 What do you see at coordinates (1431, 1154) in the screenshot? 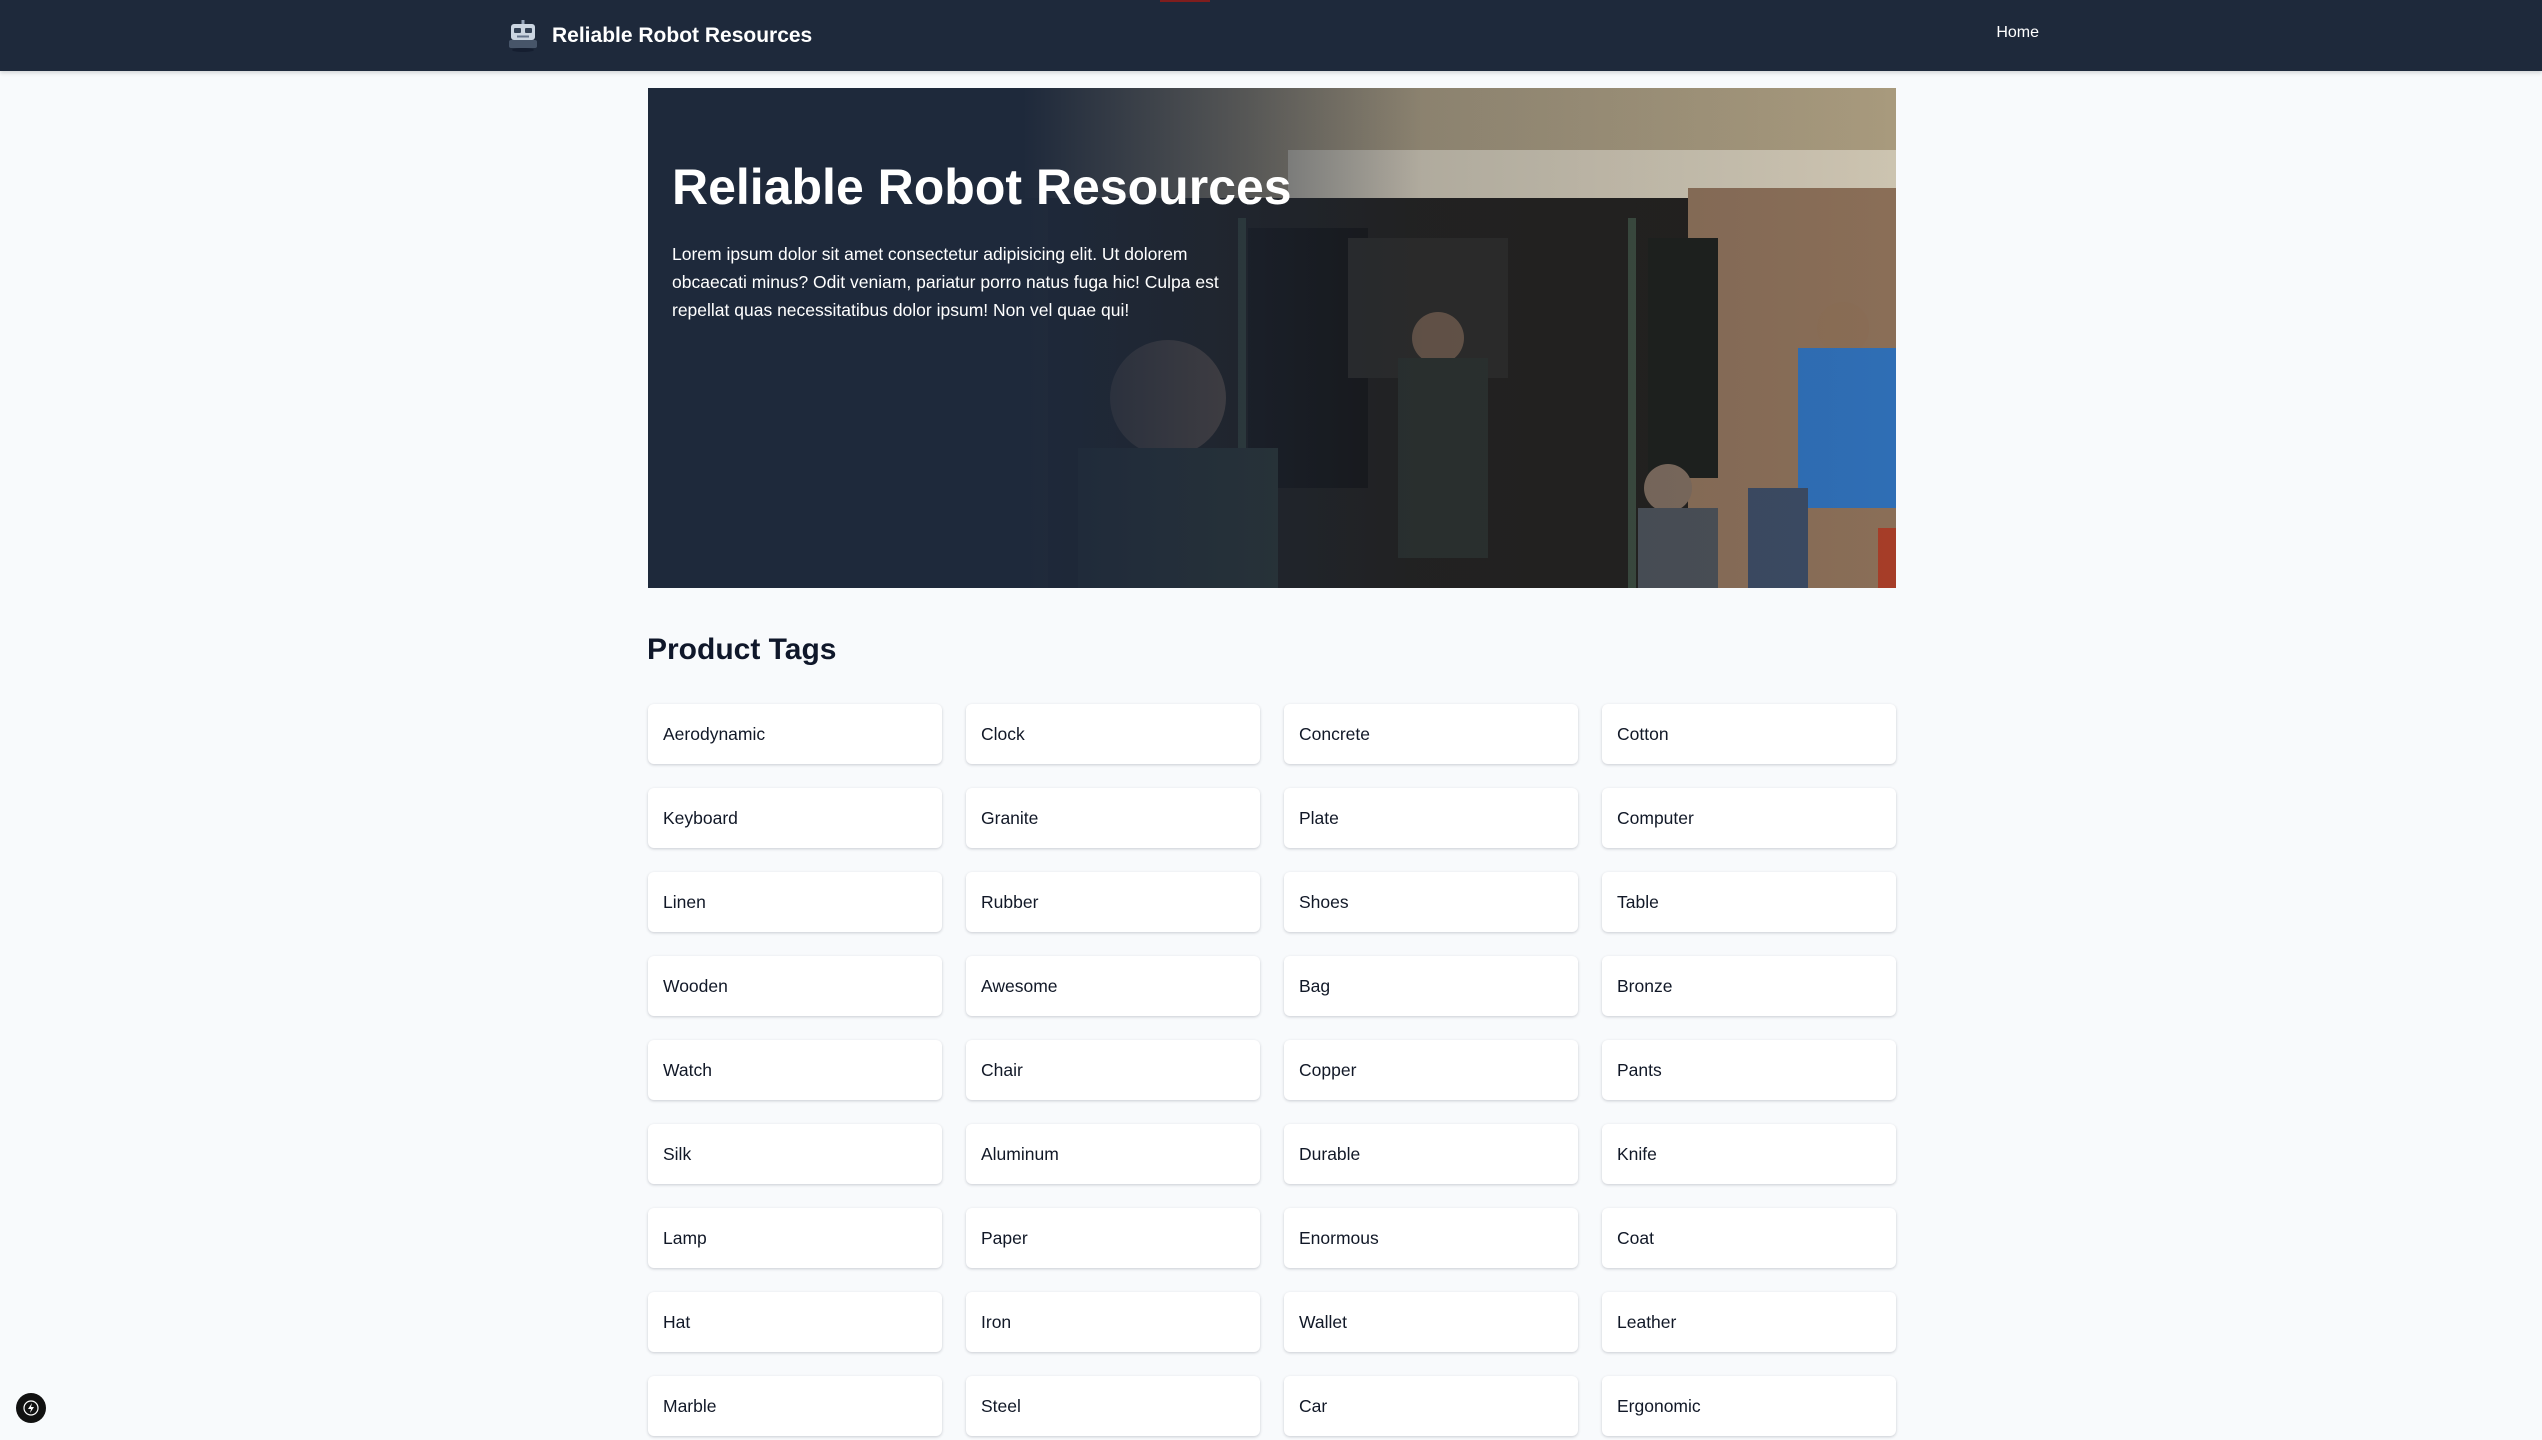
I see `tag-card: Durable` at bounding box center [1431, 1154].